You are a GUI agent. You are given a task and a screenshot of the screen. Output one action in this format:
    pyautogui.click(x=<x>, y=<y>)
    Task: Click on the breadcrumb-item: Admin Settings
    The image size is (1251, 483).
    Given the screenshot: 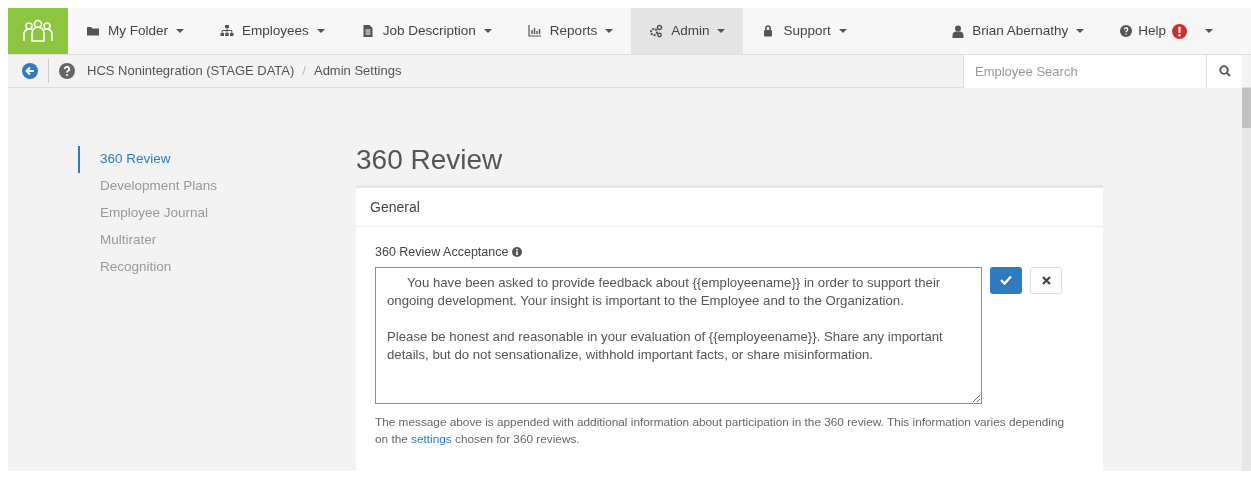 What is the action you would take?
    pyautogui.click(x=357, y=71)
    